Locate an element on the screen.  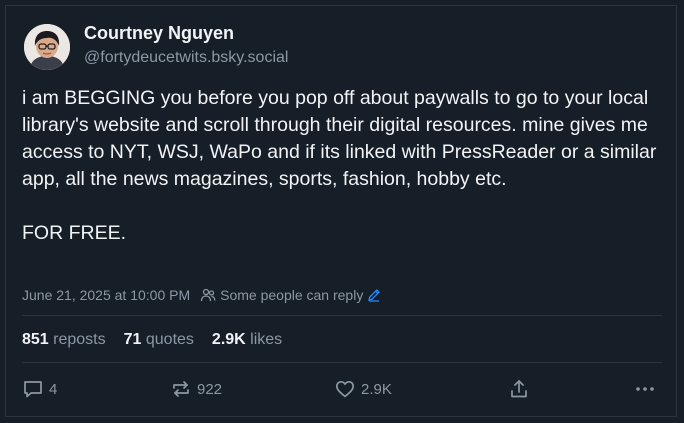
like-button: 2.9K is located at coordinates (363, 389).